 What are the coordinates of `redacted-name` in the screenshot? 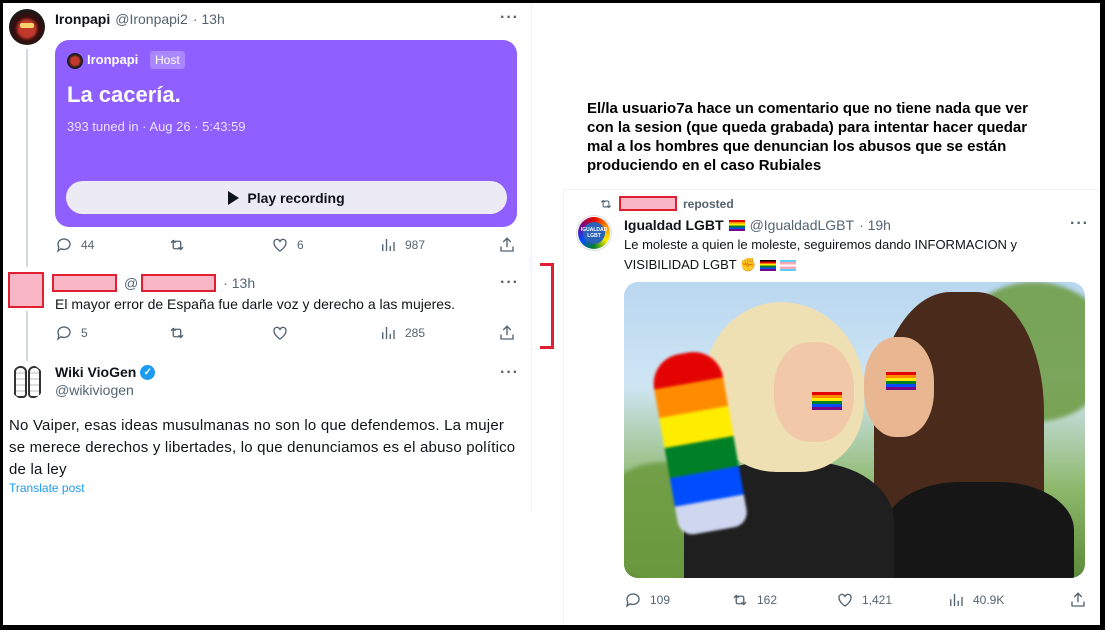 It's located at (84, 283).